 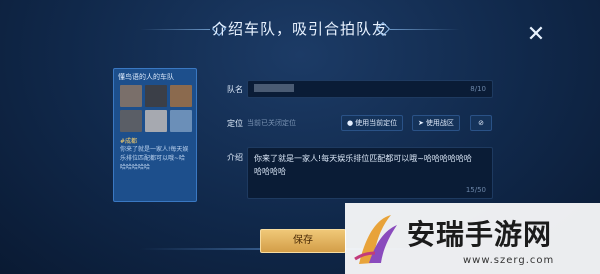 I want to click on location-label: 定位, so click(x=235, y=123).